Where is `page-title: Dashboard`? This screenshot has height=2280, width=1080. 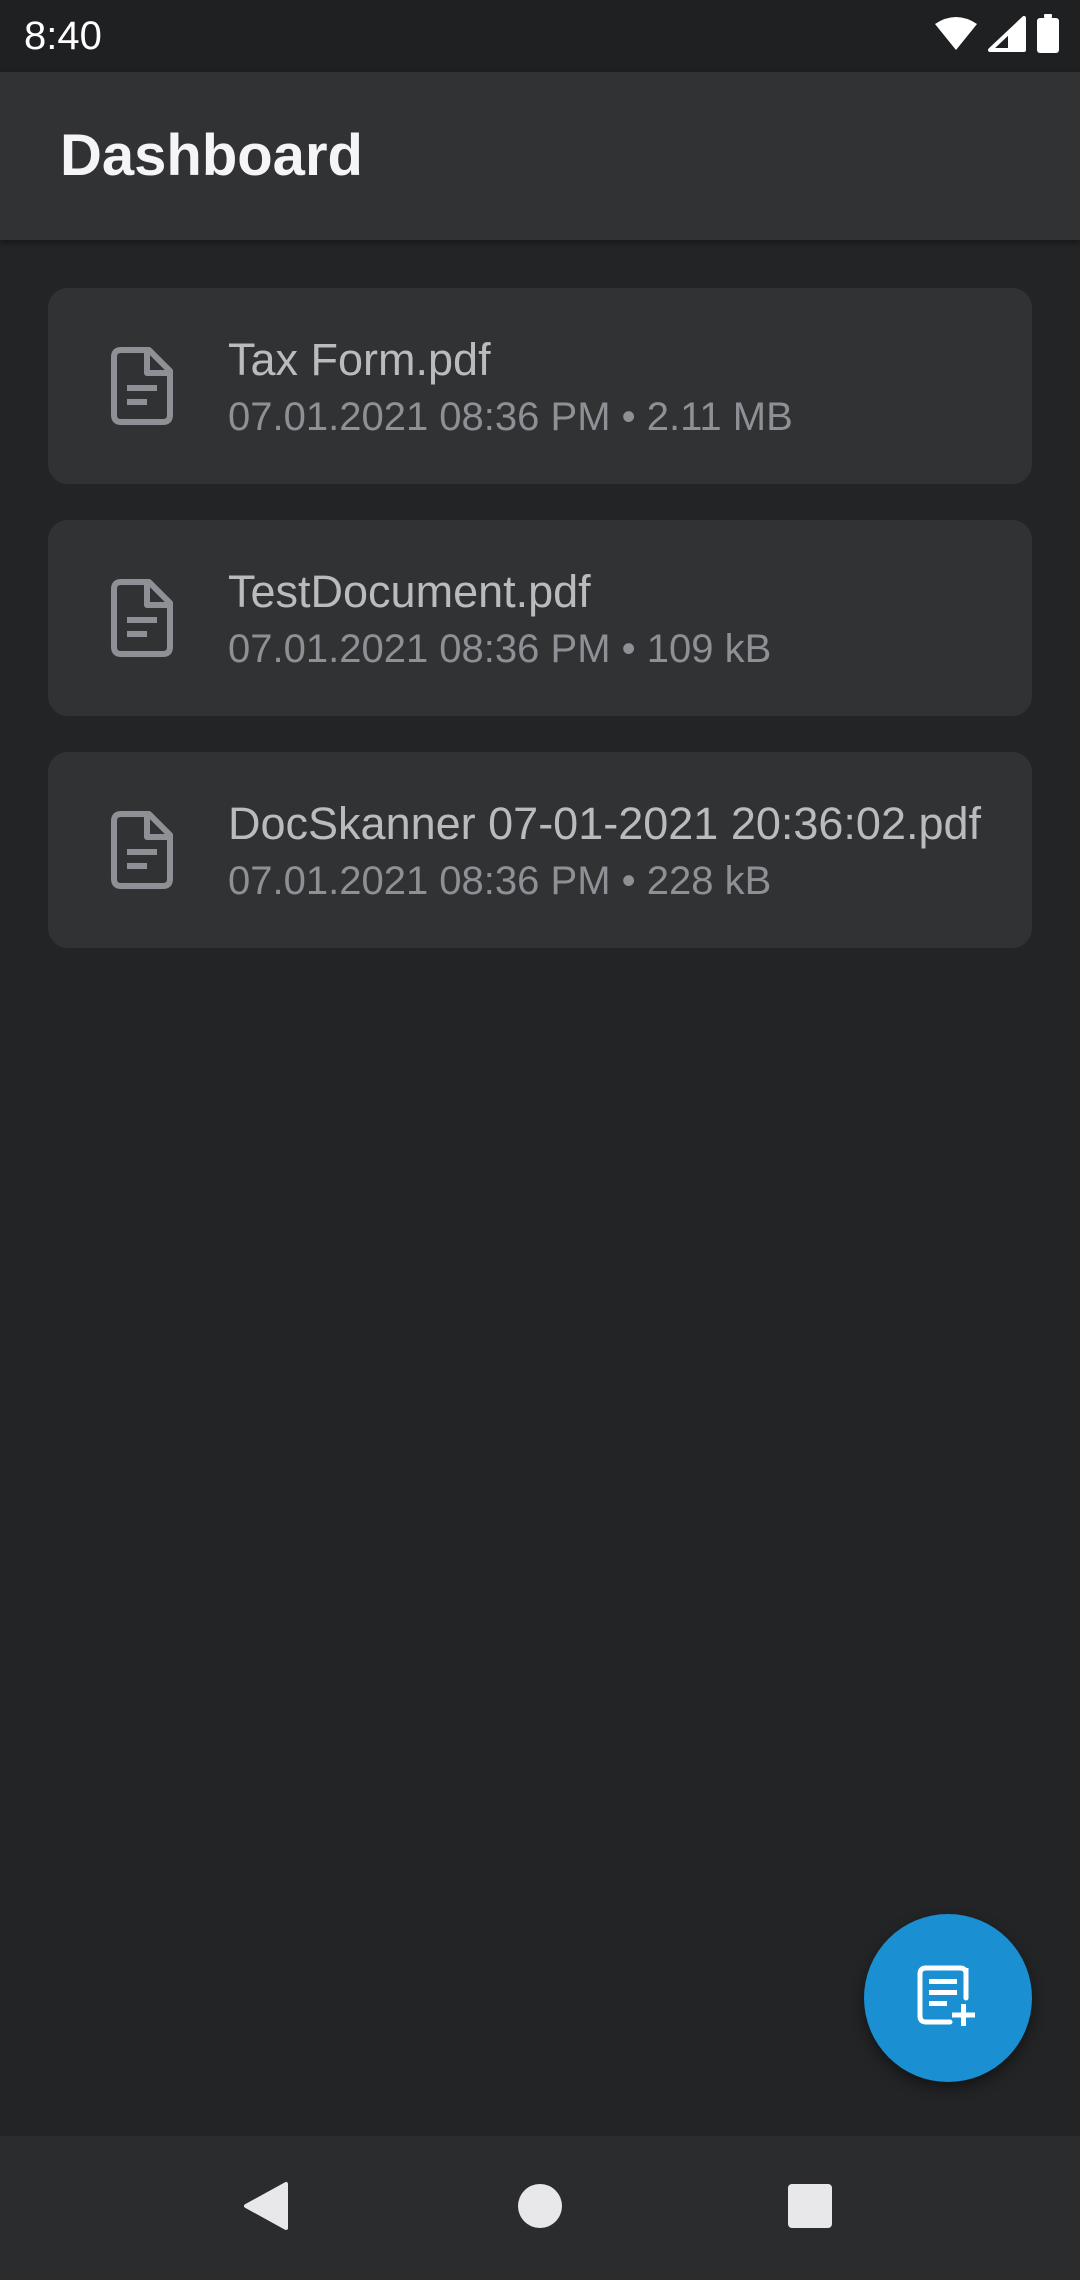
page-title: Dashboard is located at coordinates (211, 155).